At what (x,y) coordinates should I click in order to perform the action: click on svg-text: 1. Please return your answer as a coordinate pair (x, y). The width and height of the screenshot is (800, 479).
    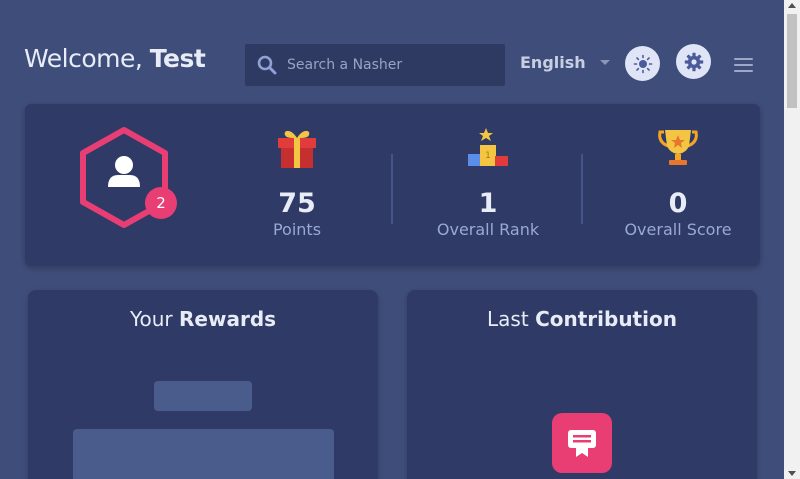
    Looking at the image, I should click on (488, 156).